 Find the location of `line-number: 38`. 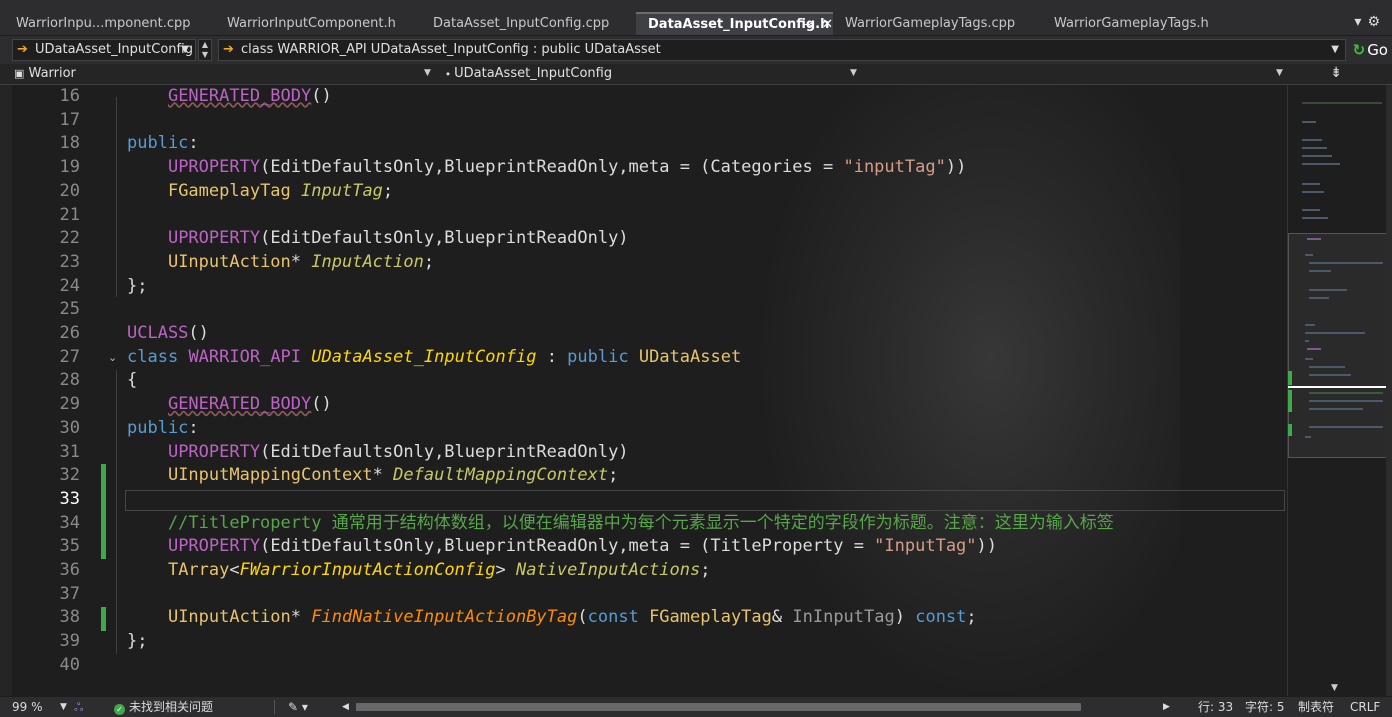

line-number: 38 is located at coordinates (69, 617).